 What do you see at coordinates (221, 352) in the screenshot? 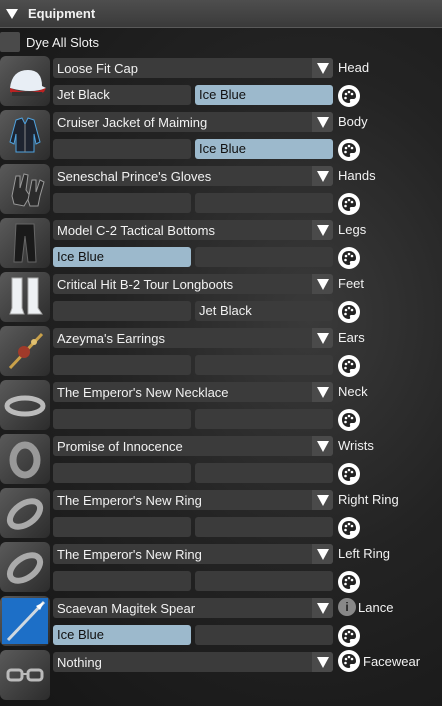
I see `equipment-row: Azeyma's Earrings Ears` at bounding box center [221, 352].